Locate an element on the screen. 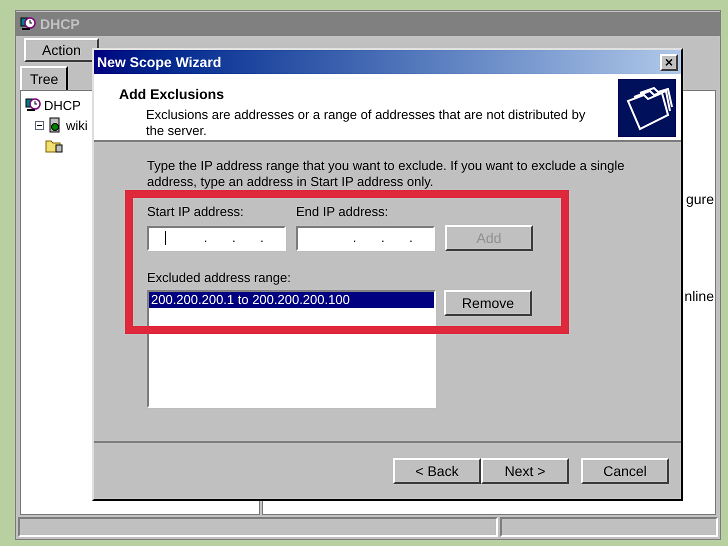  window-title: DHCP is located at coordinates (60, 24).